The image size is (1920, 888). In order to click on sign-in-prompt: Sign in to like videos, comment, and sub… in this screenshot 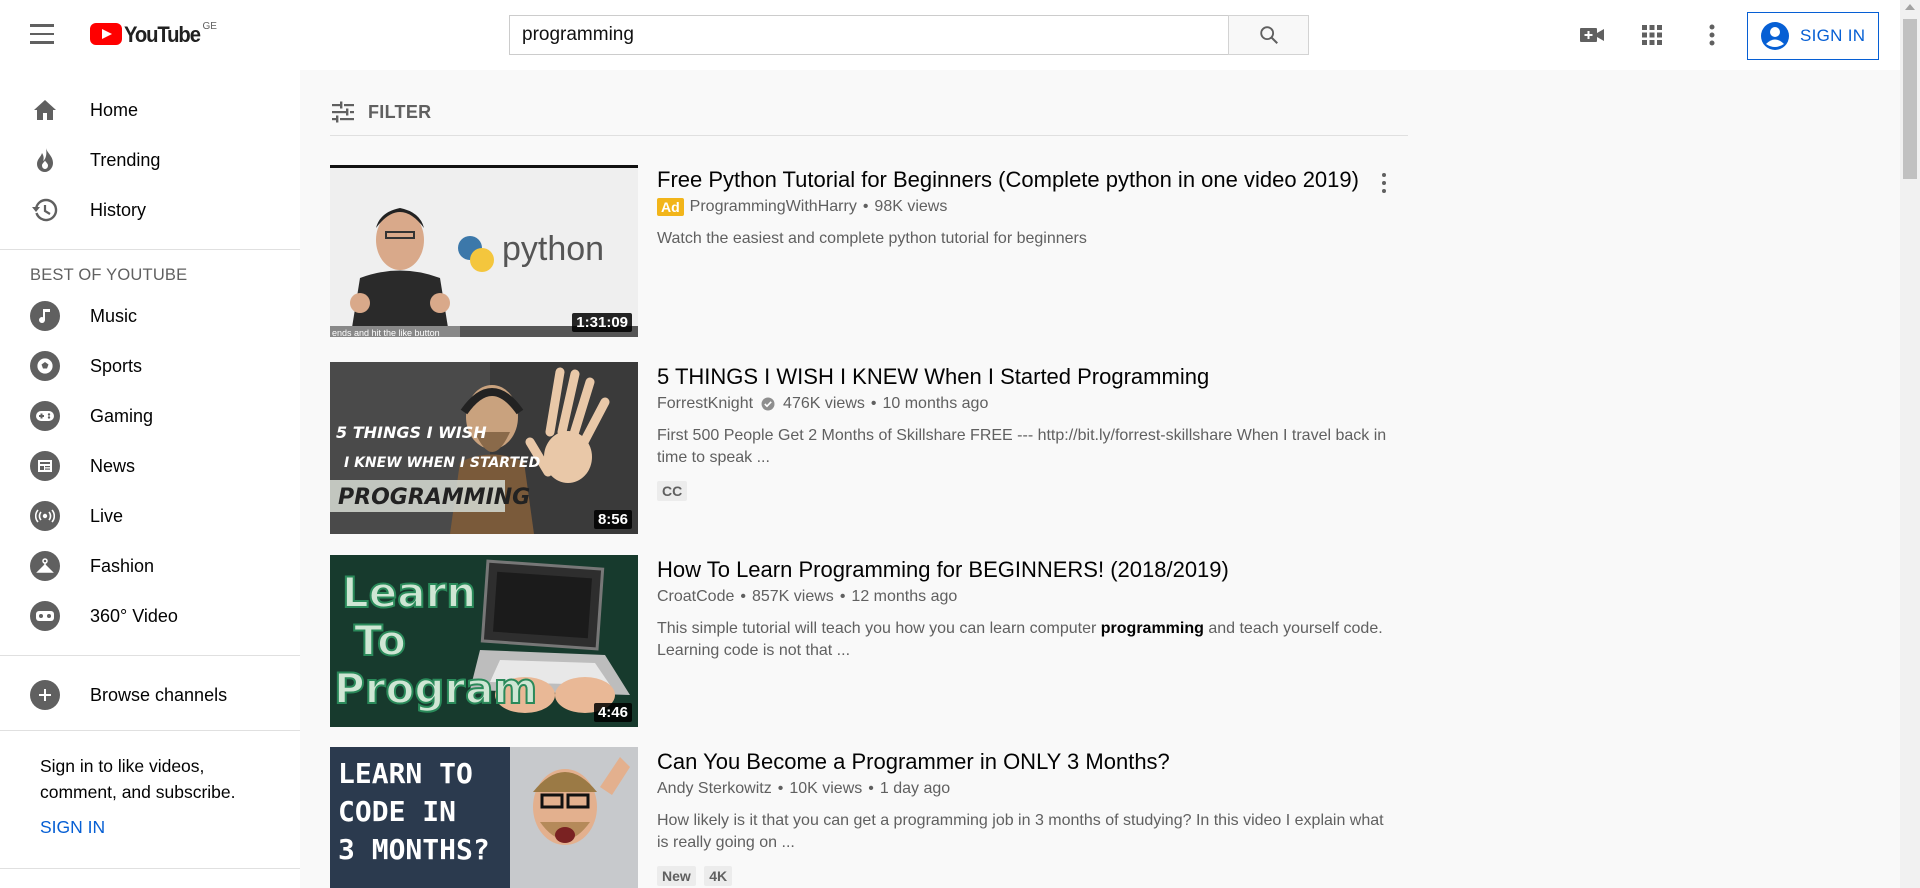, I will do `click(138, 779)`.